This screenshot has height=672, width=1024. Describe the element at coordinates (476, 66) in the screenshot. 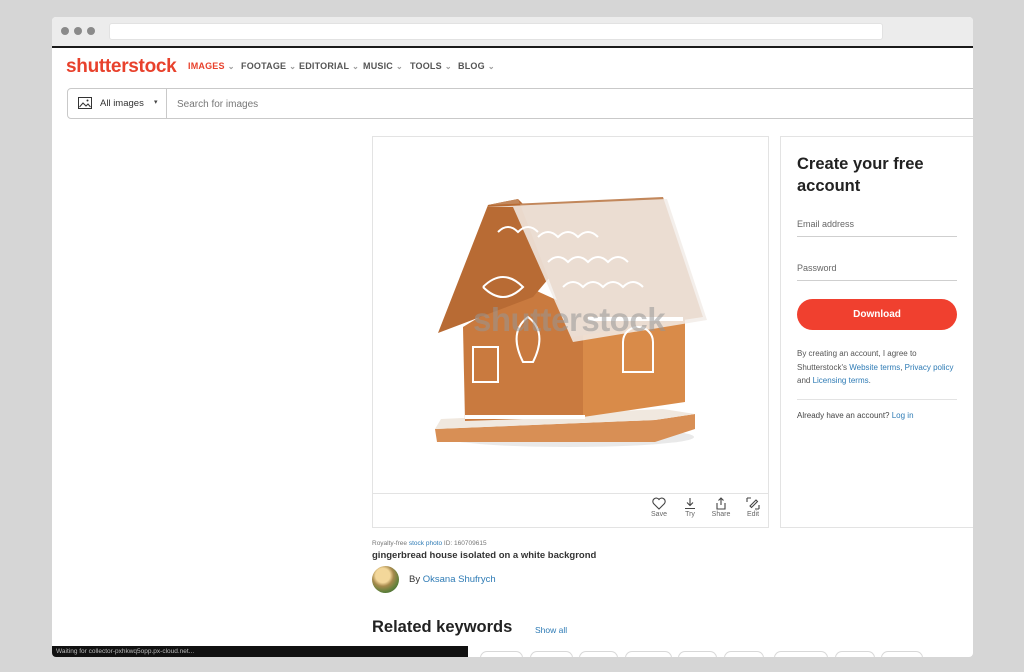

I see `nav-blog: BLOG ⌄` at that location.